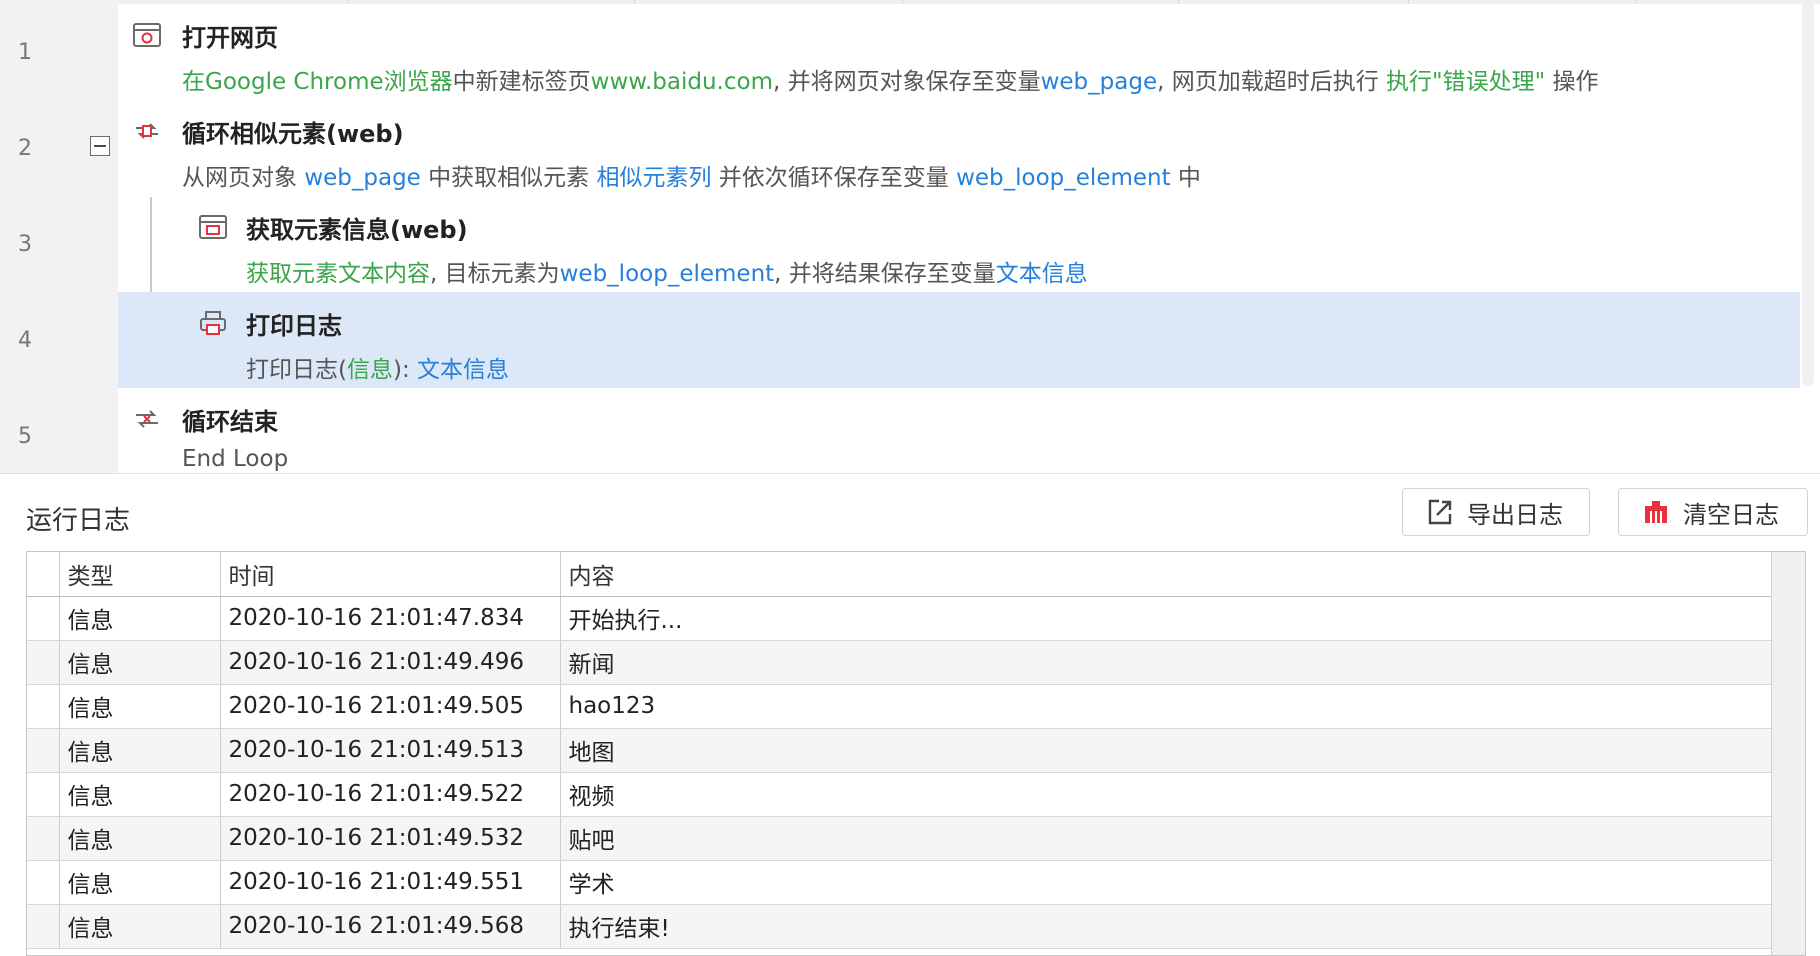 This screenshot has width=1820, height=956. Describe the element at coordinates (1166, 750) in the screenshot. I see `cell-content: 地图` at that location.